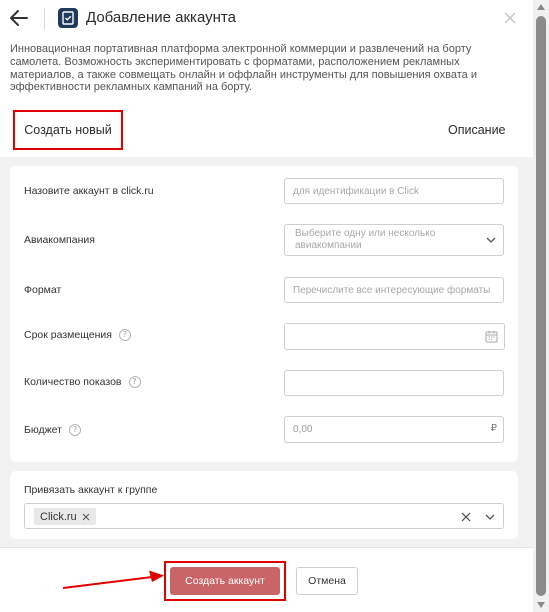 The image size is (549, 612). What do you see at coordinates (394, 336) in the screenshot?
I see `period-date-input` at bounding box center [394, 336].